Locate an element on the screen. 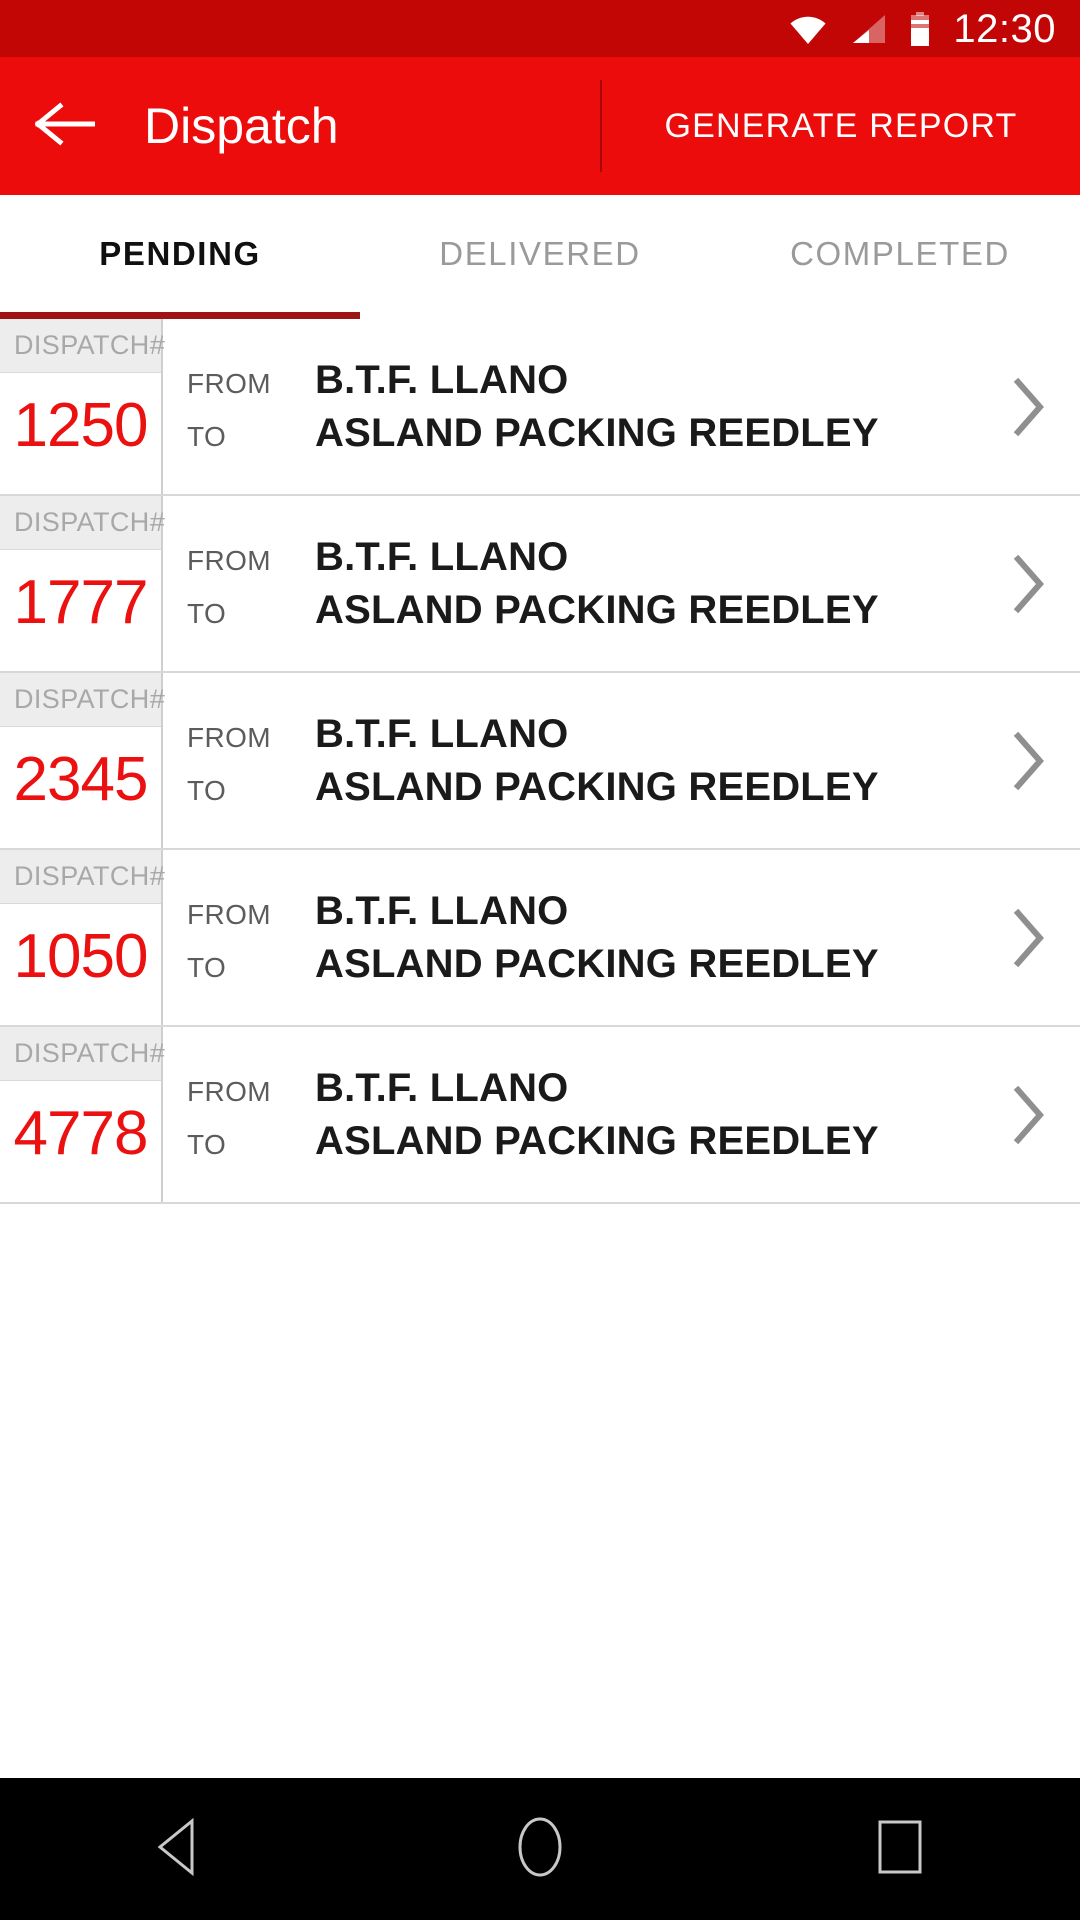 The image size is (1080, 1920). dispatch-number-cell: DISPATCH# 1777 is located at coordinates (82, 583).